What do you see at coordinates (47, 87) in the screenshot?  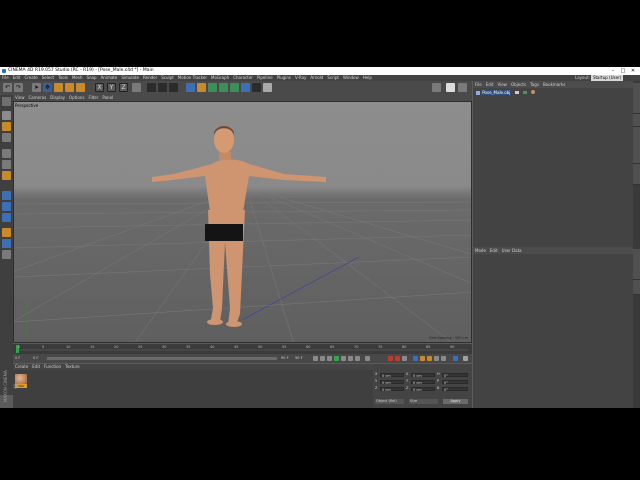 I see `move-tool-icon: ✥` at bounding box center [47, 87].